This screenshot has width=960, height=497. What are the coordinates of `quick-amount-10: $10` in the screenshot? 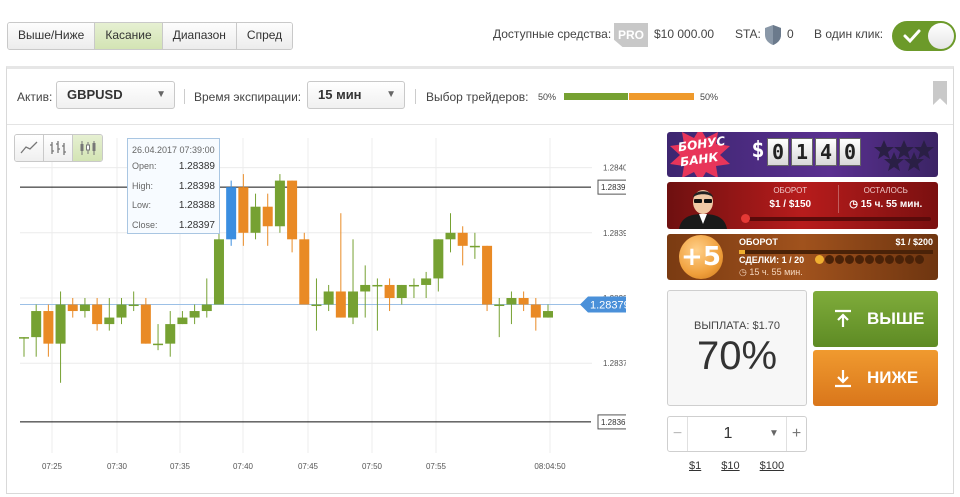 It's located at (730, 466).